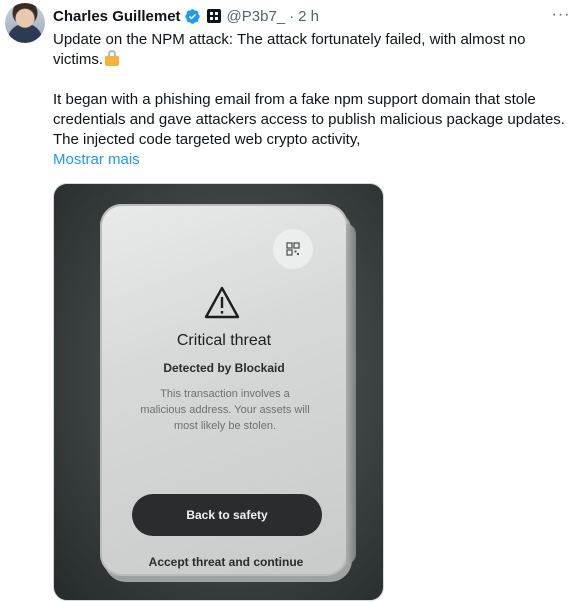  I want to click on author-name: Charles Guillemet, so click(117, 16).